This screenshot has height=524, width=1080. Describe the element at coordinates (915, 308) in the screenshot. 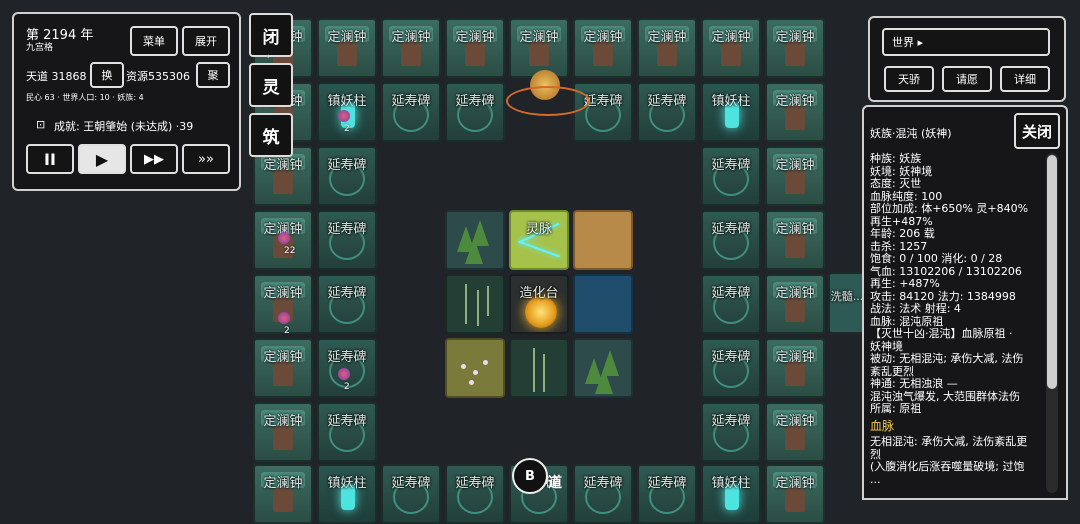

I see `info-line: 战法: 法术 射程: 4` at that location.